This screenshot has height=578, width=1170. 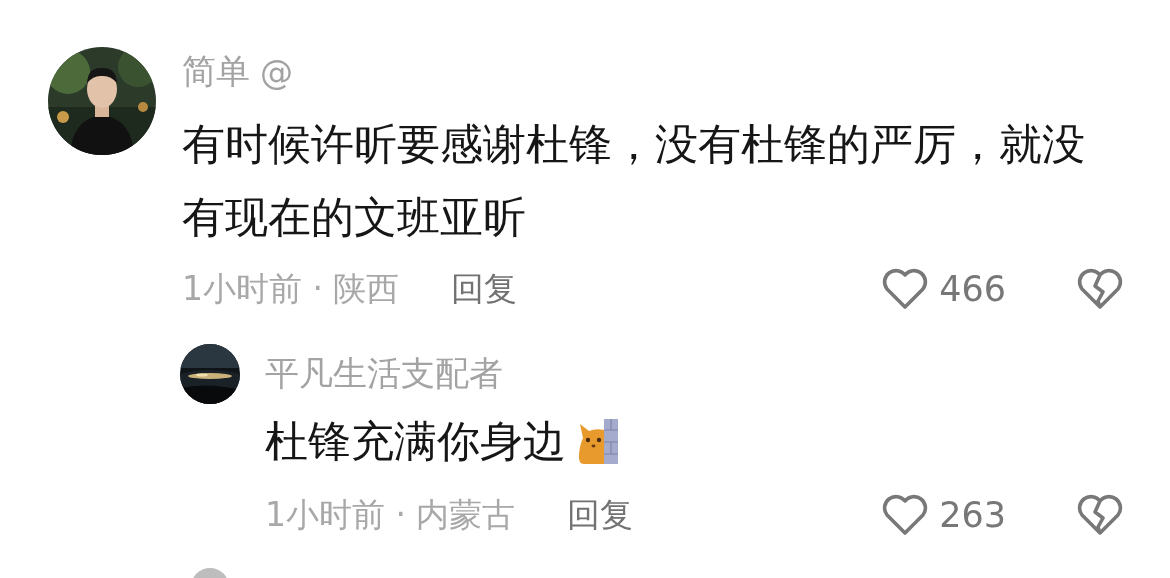 What do you see at coordinates (291, 288) in the screenshot?
I see `time-location: 1小时前 · 陕西` at bounding box center [291, 288].